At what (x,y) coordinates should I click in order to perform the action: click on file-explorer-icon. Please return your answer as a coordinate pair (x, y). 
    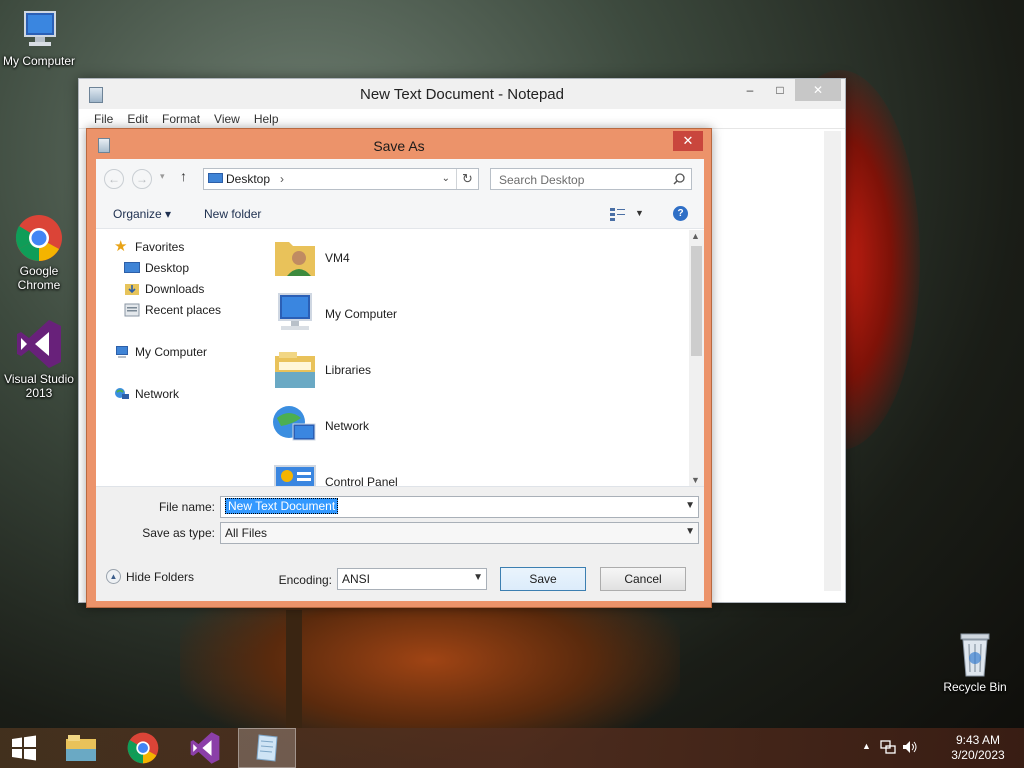
    Looking at the image, I should click on (81, 748).